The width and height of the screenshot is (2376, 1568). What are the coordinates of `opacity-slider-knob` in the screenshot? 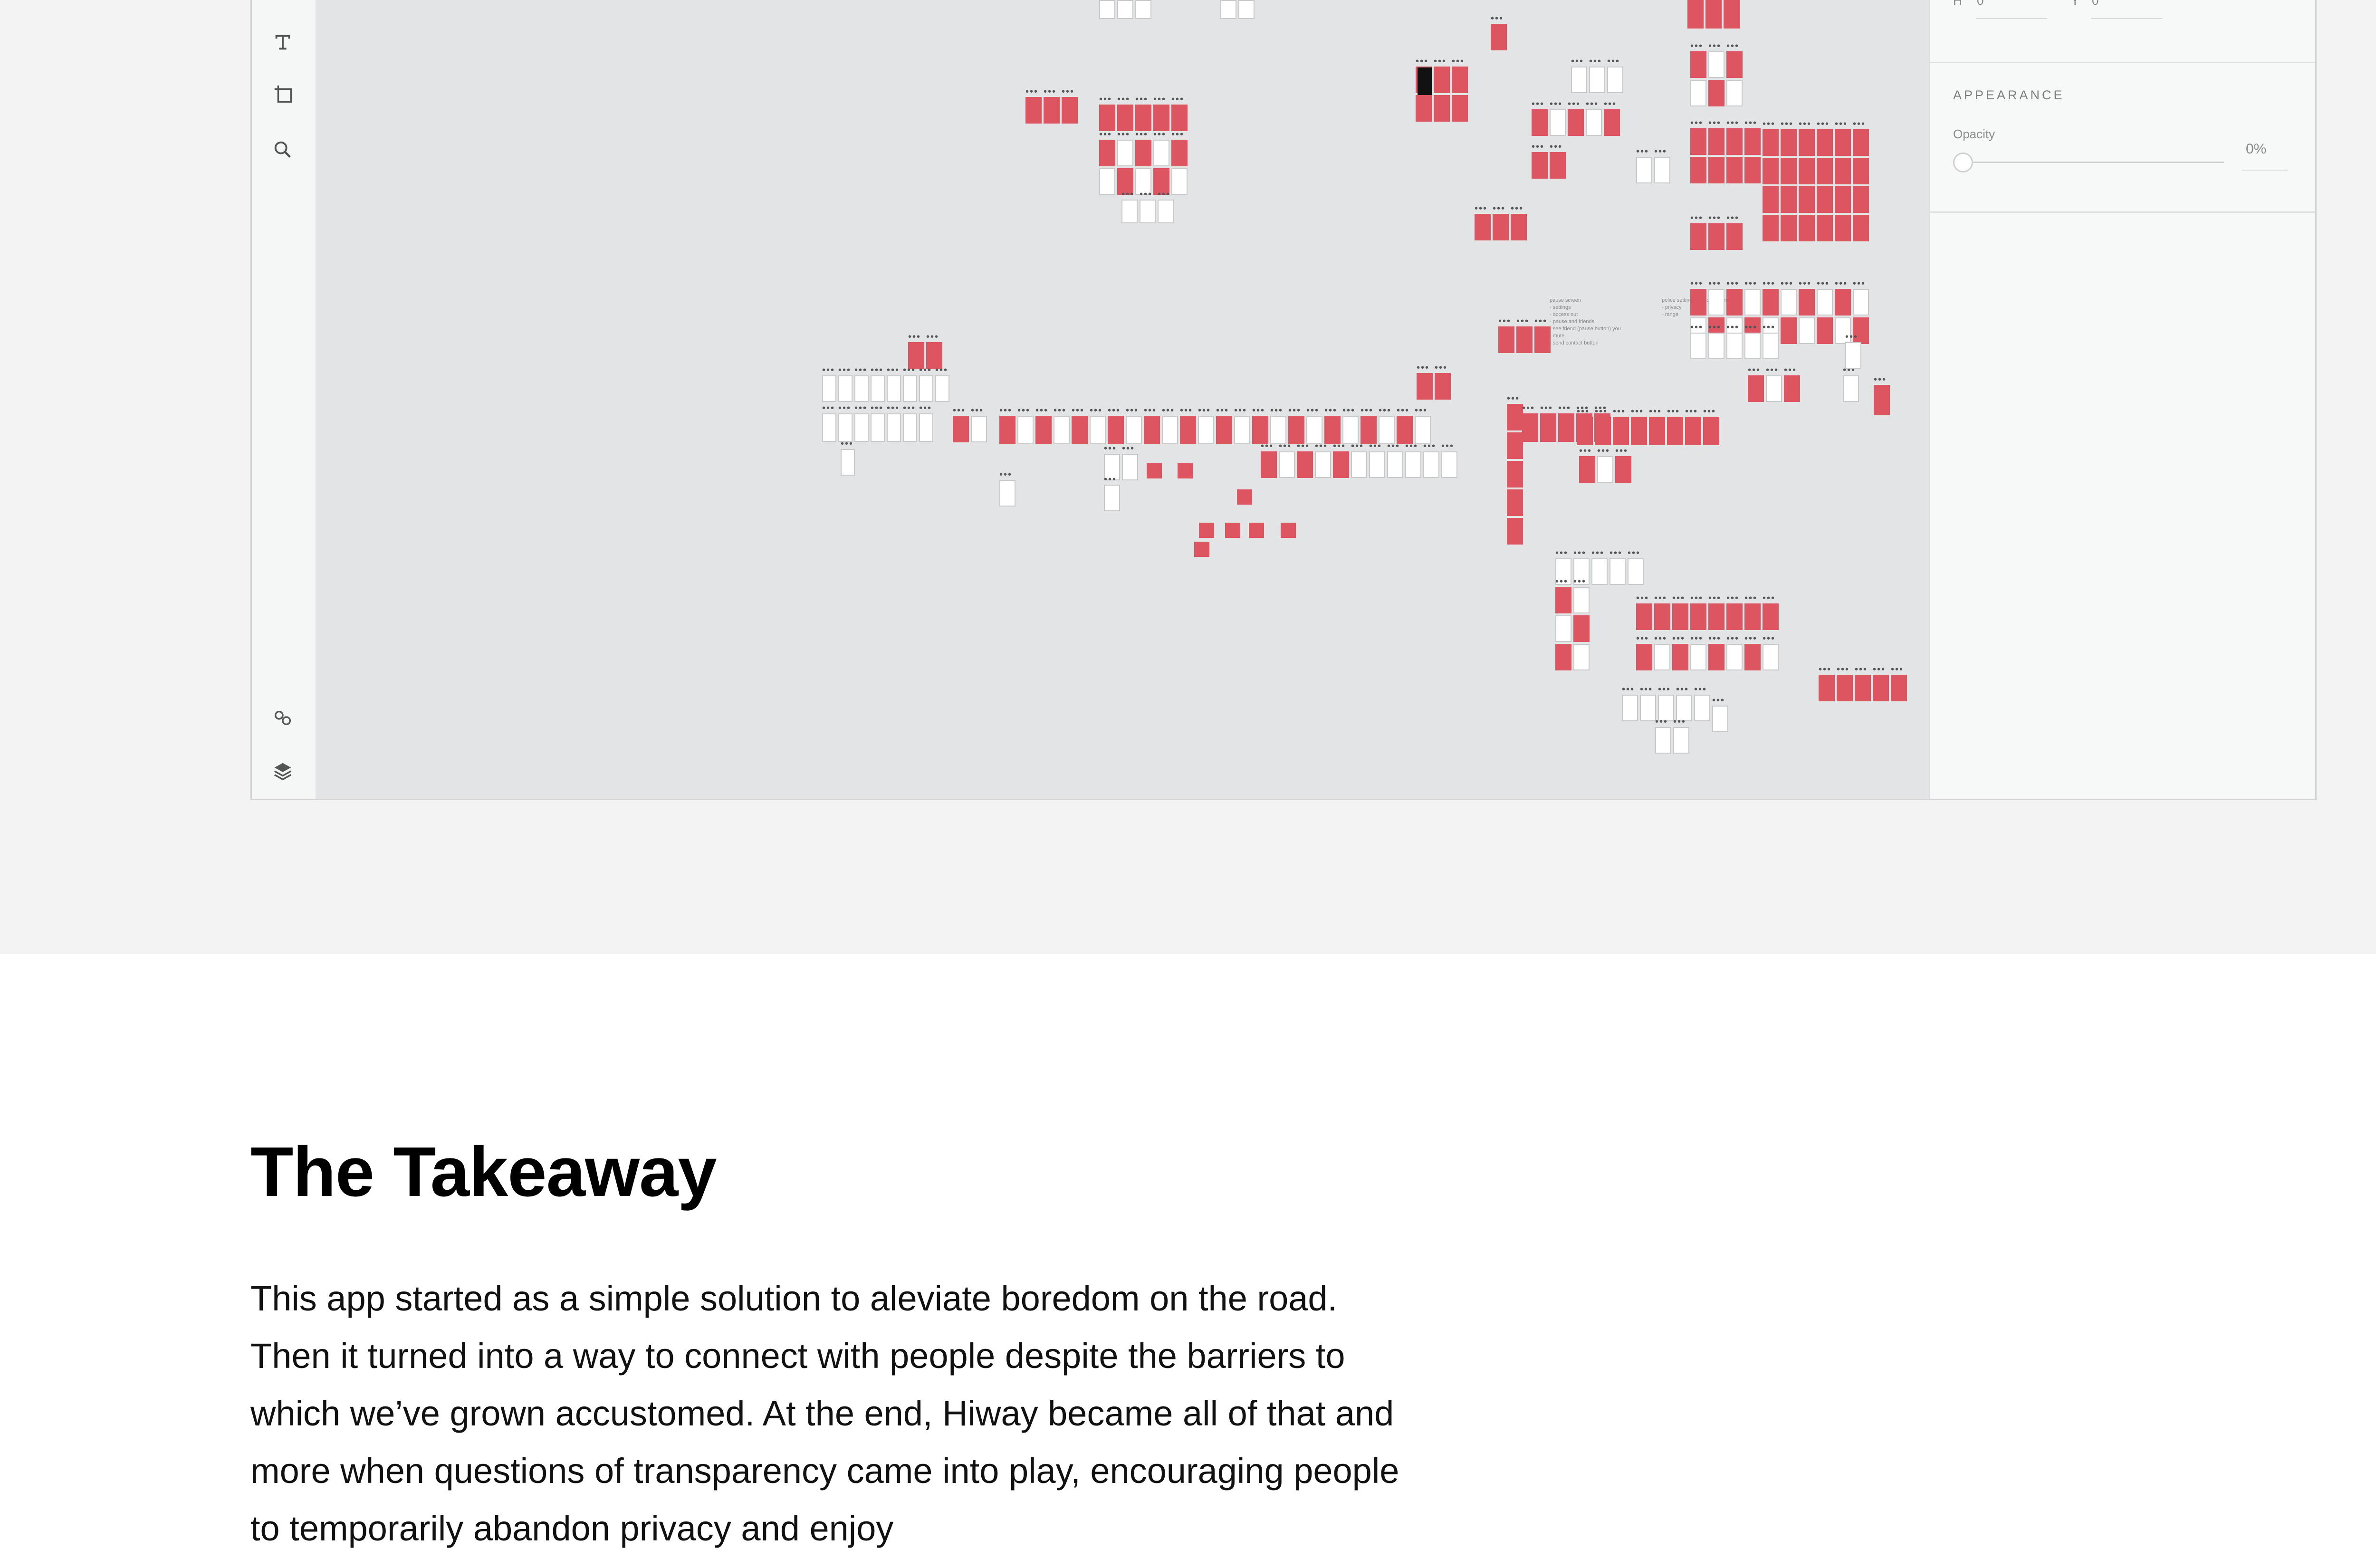 It's located at (1963, 162).